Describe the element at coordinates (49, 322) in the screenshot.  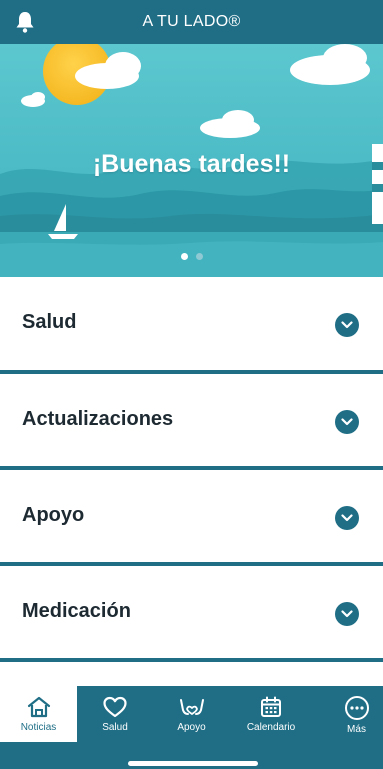
I see `section-label: Salud` at that location.